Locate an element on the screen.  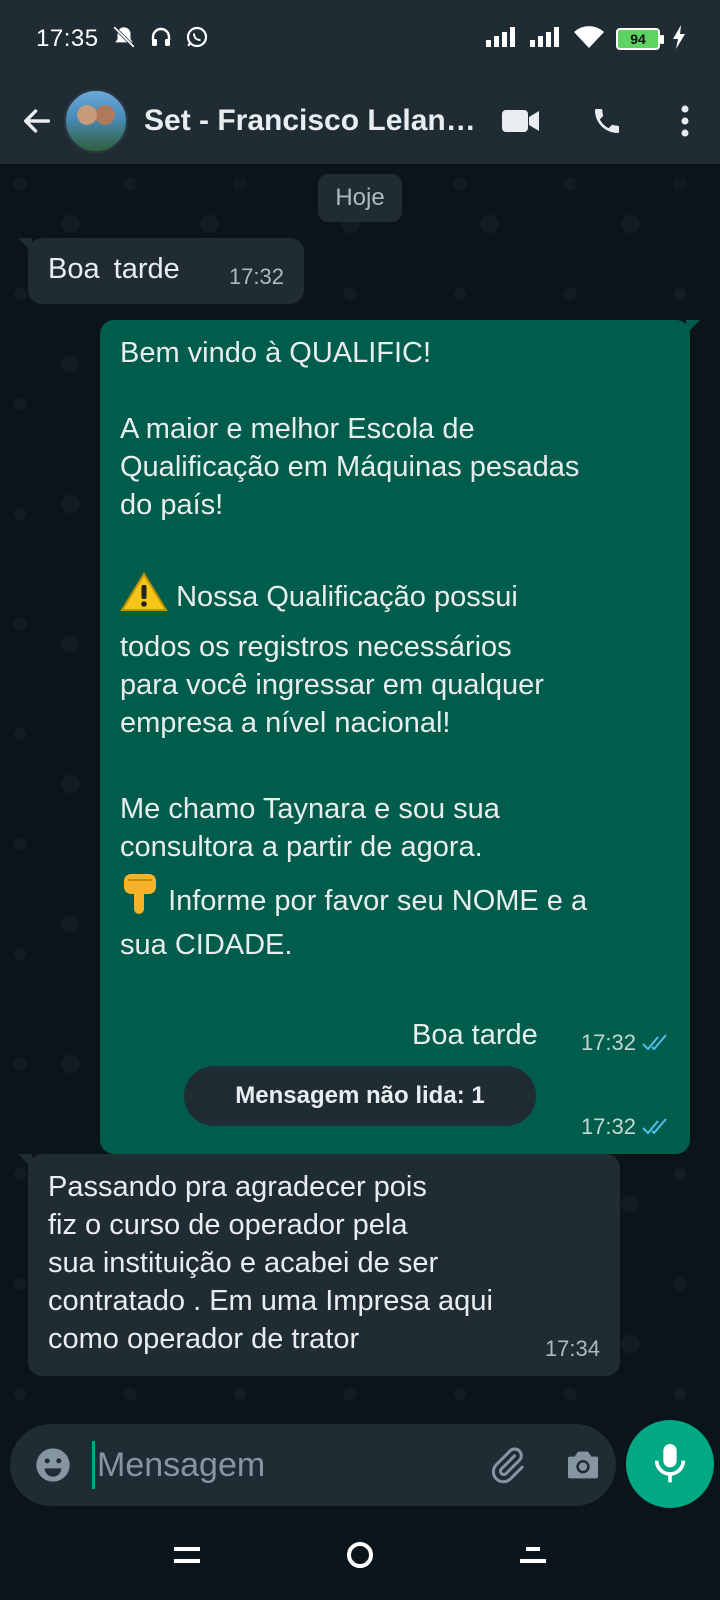
battery-level: 94 is located at coordinates (638, 39).